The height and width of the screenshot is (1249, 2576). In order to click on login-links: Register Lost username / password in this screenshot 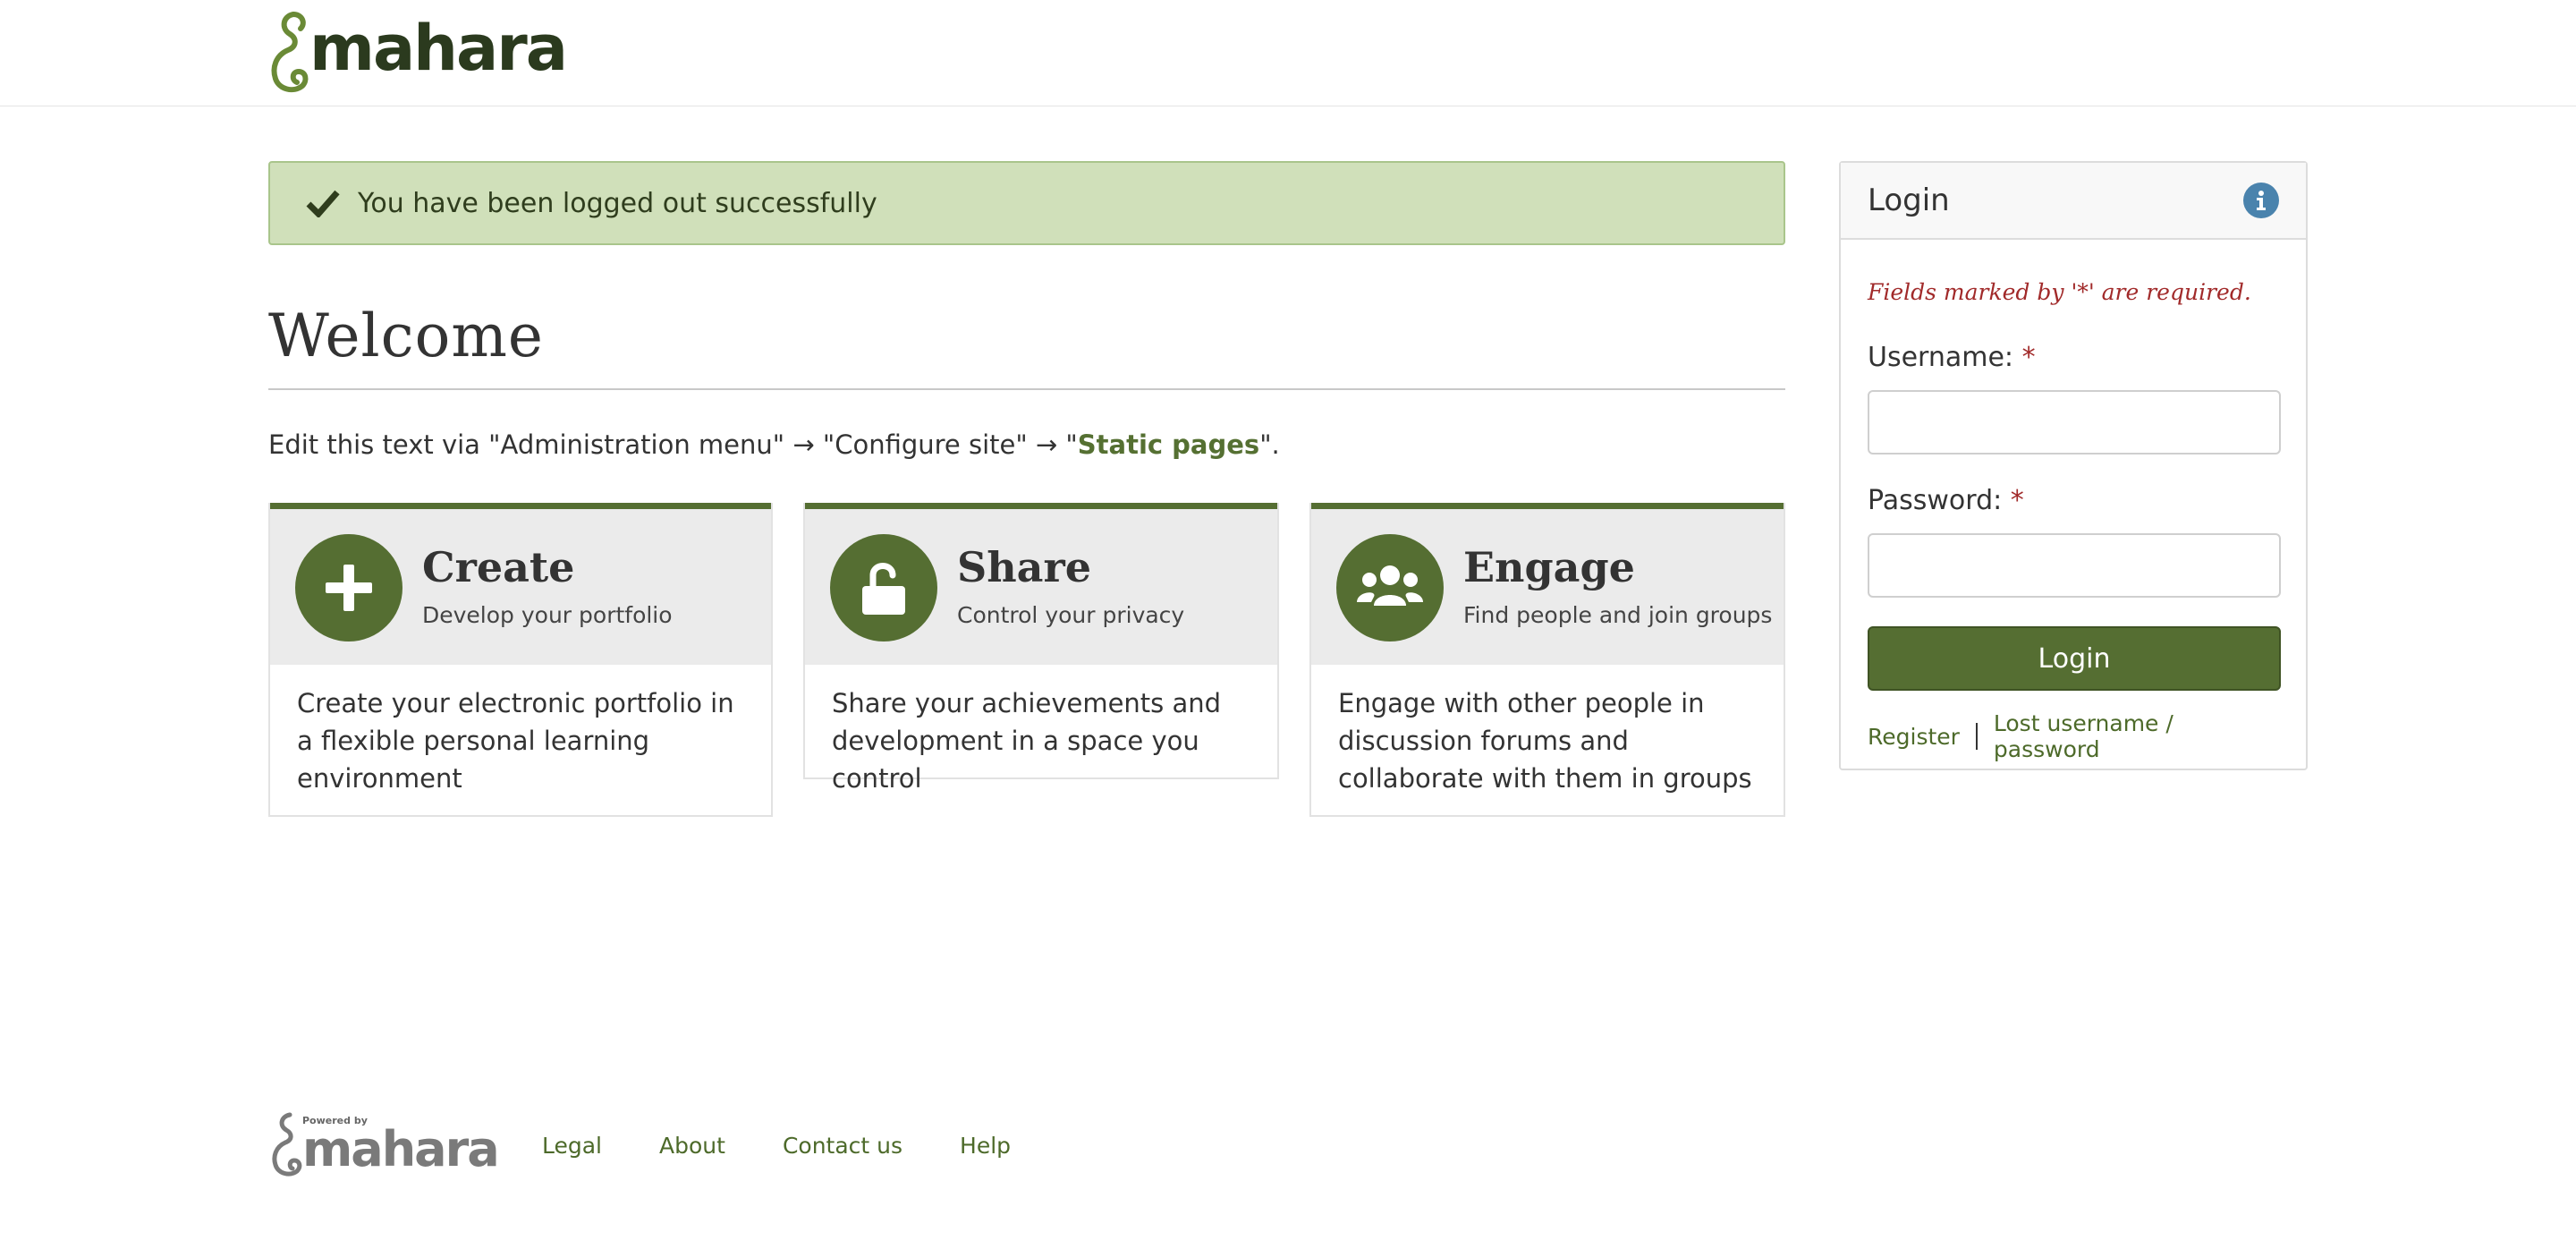, I will do `click(2073, 736)`.